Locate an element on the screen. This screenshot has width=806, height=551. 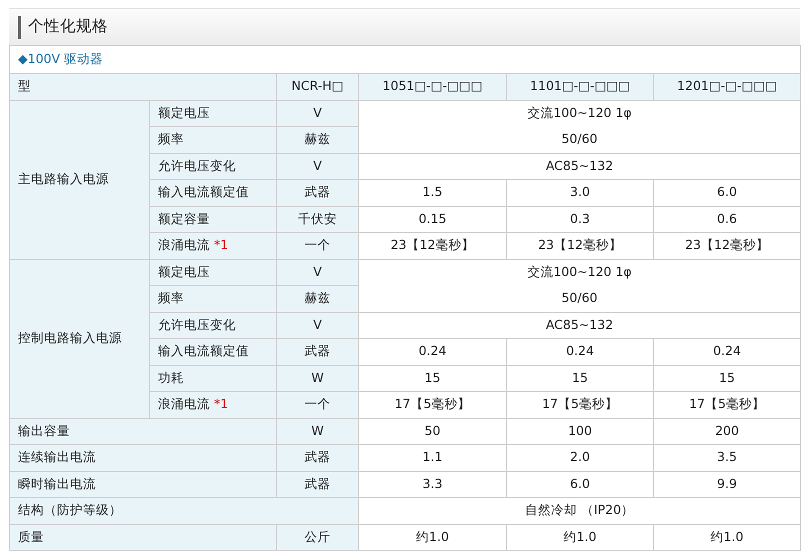
header-cell: 1051□-□-□□□ is located at coordinates (432, 87).